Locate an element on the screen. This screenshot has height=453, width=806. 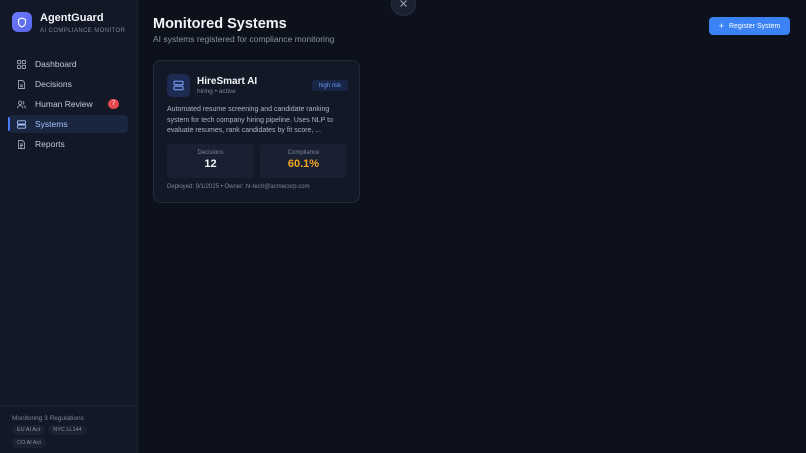
plus-icon: + is located at coordinates (721, 25).